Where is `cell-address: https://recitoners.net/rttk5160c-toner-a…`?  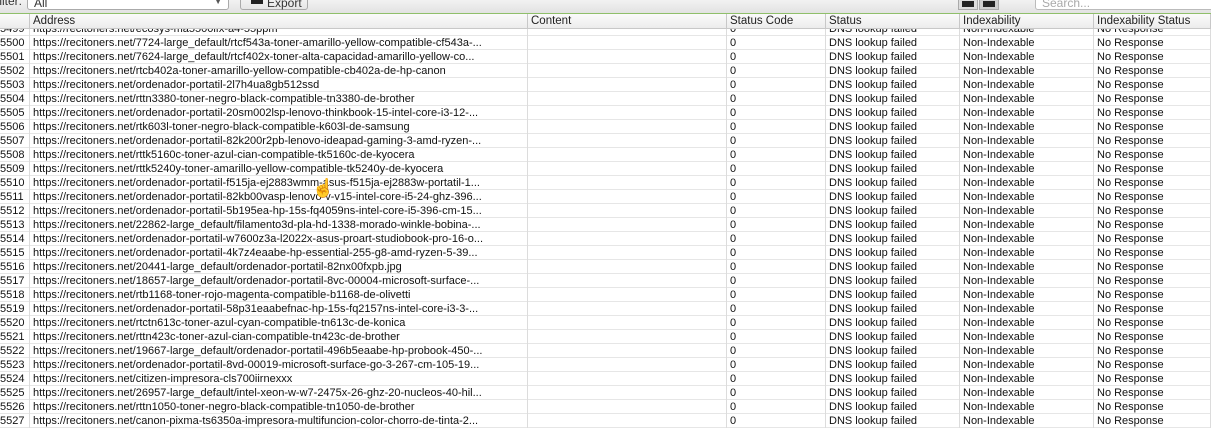
cell-address: https://recitoners.net/rttk5160c-toner-a… is located at coordinates (279, 155).